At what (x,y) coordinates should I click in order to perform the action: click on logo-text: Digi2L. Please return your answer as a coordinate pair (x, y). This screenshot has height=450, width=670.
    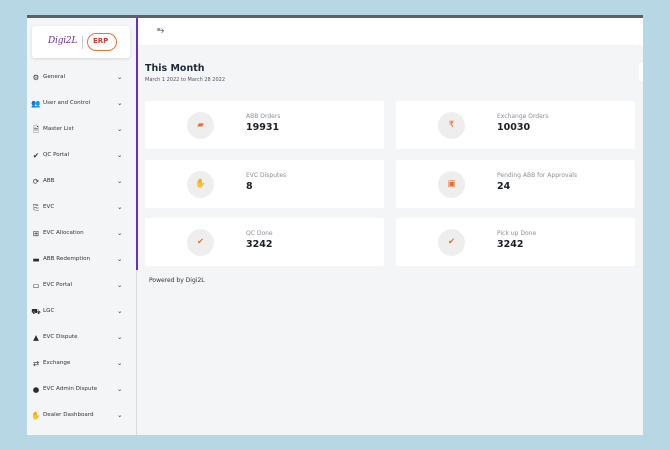
    Looking at the image, I should click on (63, 41).